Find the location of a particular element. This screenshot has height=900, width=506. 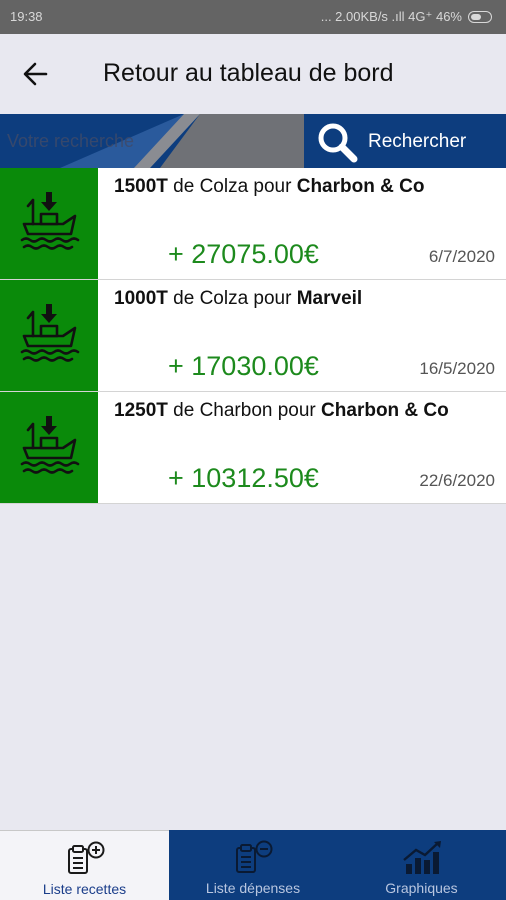

tab-graphiques-label: Graphiques is located at coordinates (421, 888).